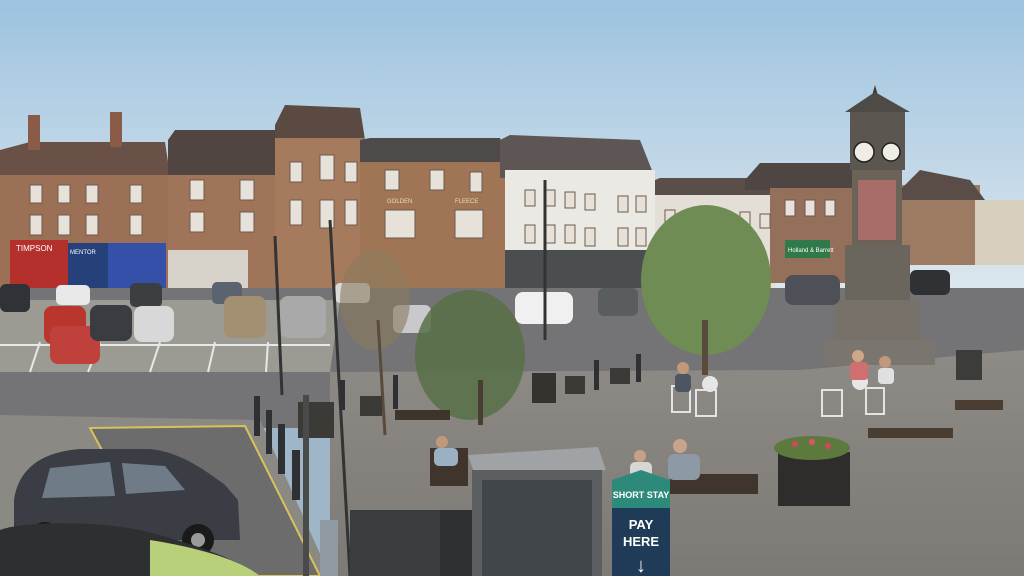 This screenshot has height=576, width=1024. Describe the element at coordinates (864, 152) in the screenshot. I see `clock-face-left` at that location.